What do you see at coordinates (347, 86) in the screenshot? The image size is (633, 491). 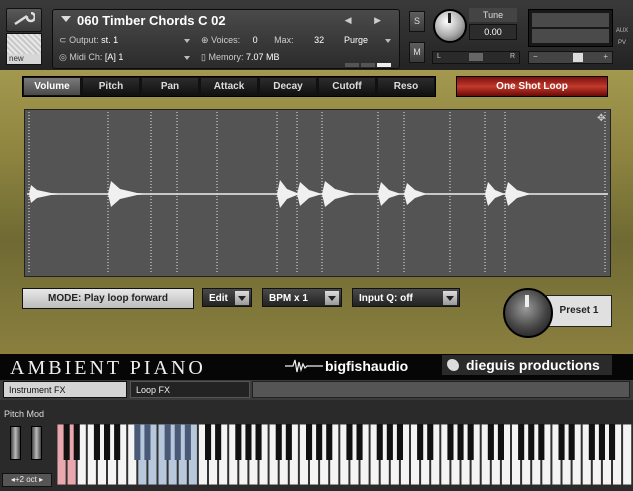 I see `tab-cutoff: Cutoff` at bounding box center [347, 86].